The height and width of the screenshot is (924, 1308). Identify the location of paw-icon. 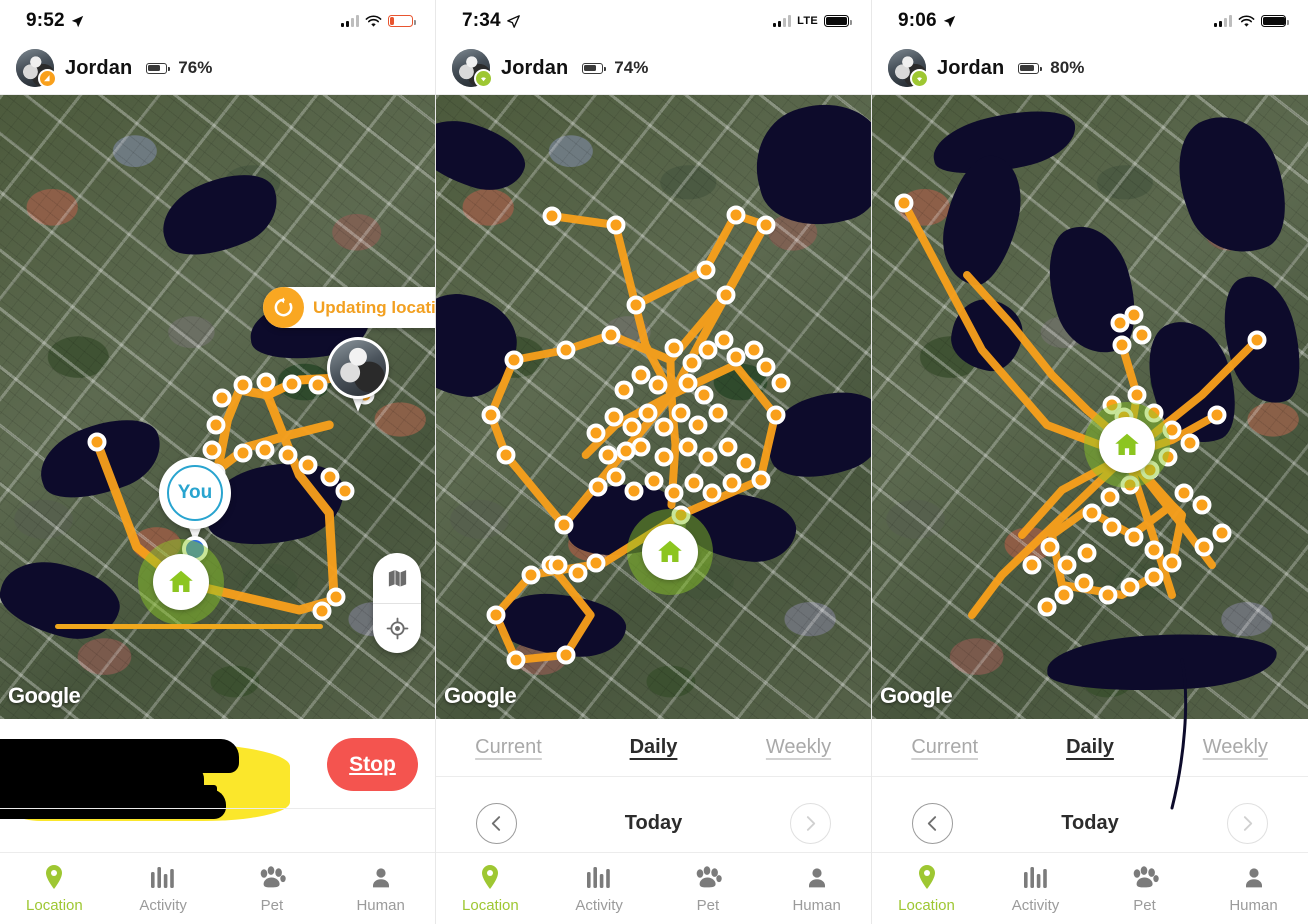
(1145, 877).